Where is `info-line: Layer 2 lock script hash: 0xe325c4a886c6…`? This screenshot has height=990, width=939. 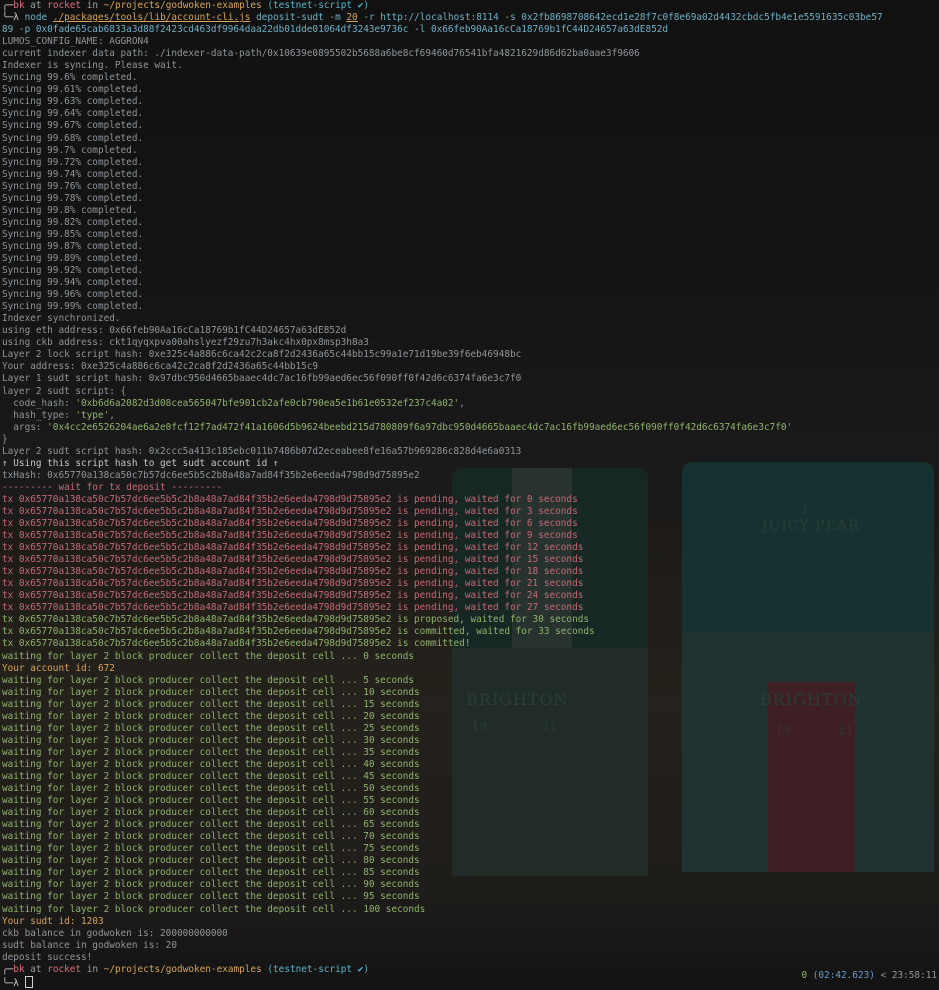
info-line: Layer 2 lock script hash: 0xe325c4a886c6… is located at coordinates (262, 355).